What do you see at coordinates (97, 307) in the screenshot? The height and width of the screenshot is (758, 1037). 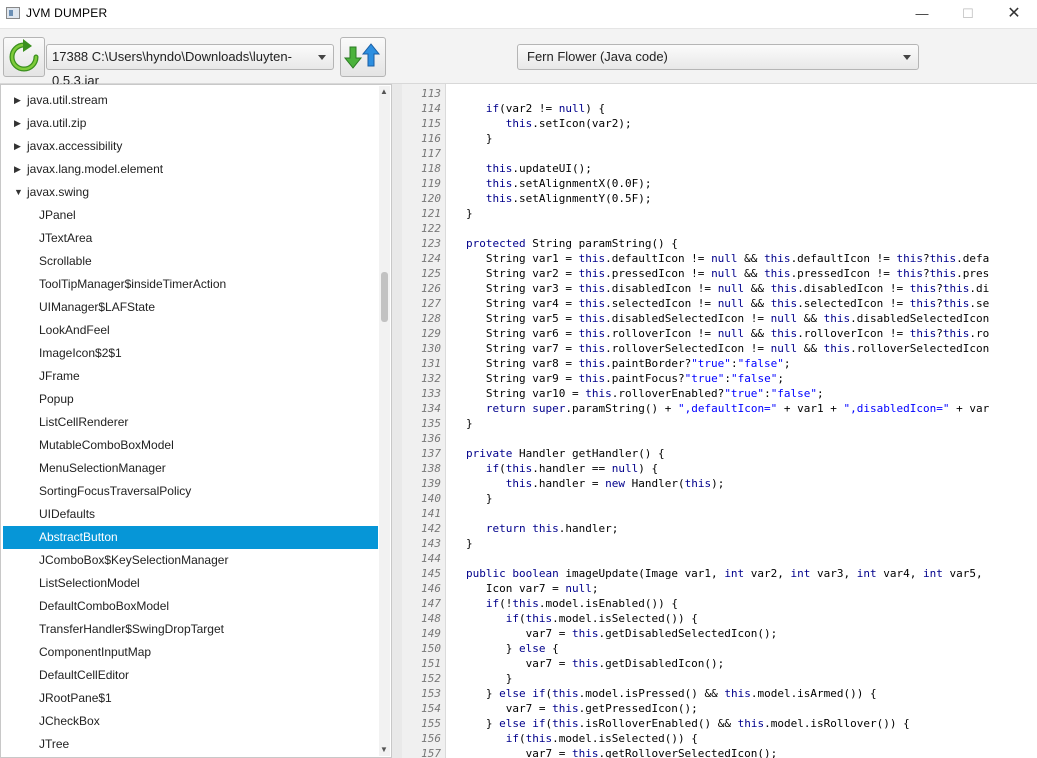 I see `tree-node-label: UIManager$LAFState` at bounding box center [97, 307].